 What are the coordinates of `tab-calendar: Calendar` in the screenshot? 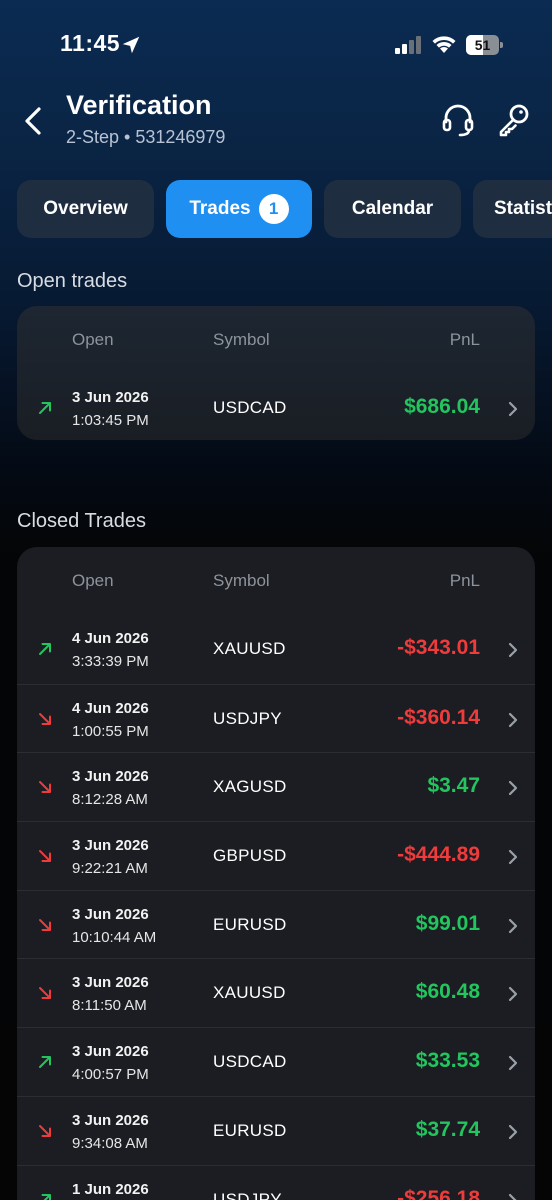 It's located at (392, 209).